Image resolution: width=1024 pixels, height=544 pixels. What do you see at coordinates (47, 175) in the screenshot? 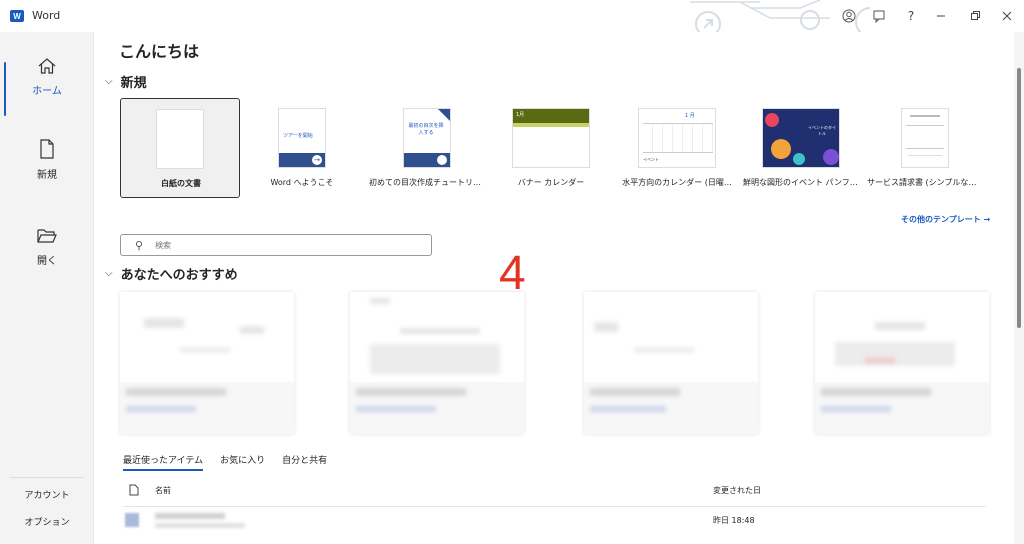
I see `nav-new-label: 新規` at bounding box center [47, 175].